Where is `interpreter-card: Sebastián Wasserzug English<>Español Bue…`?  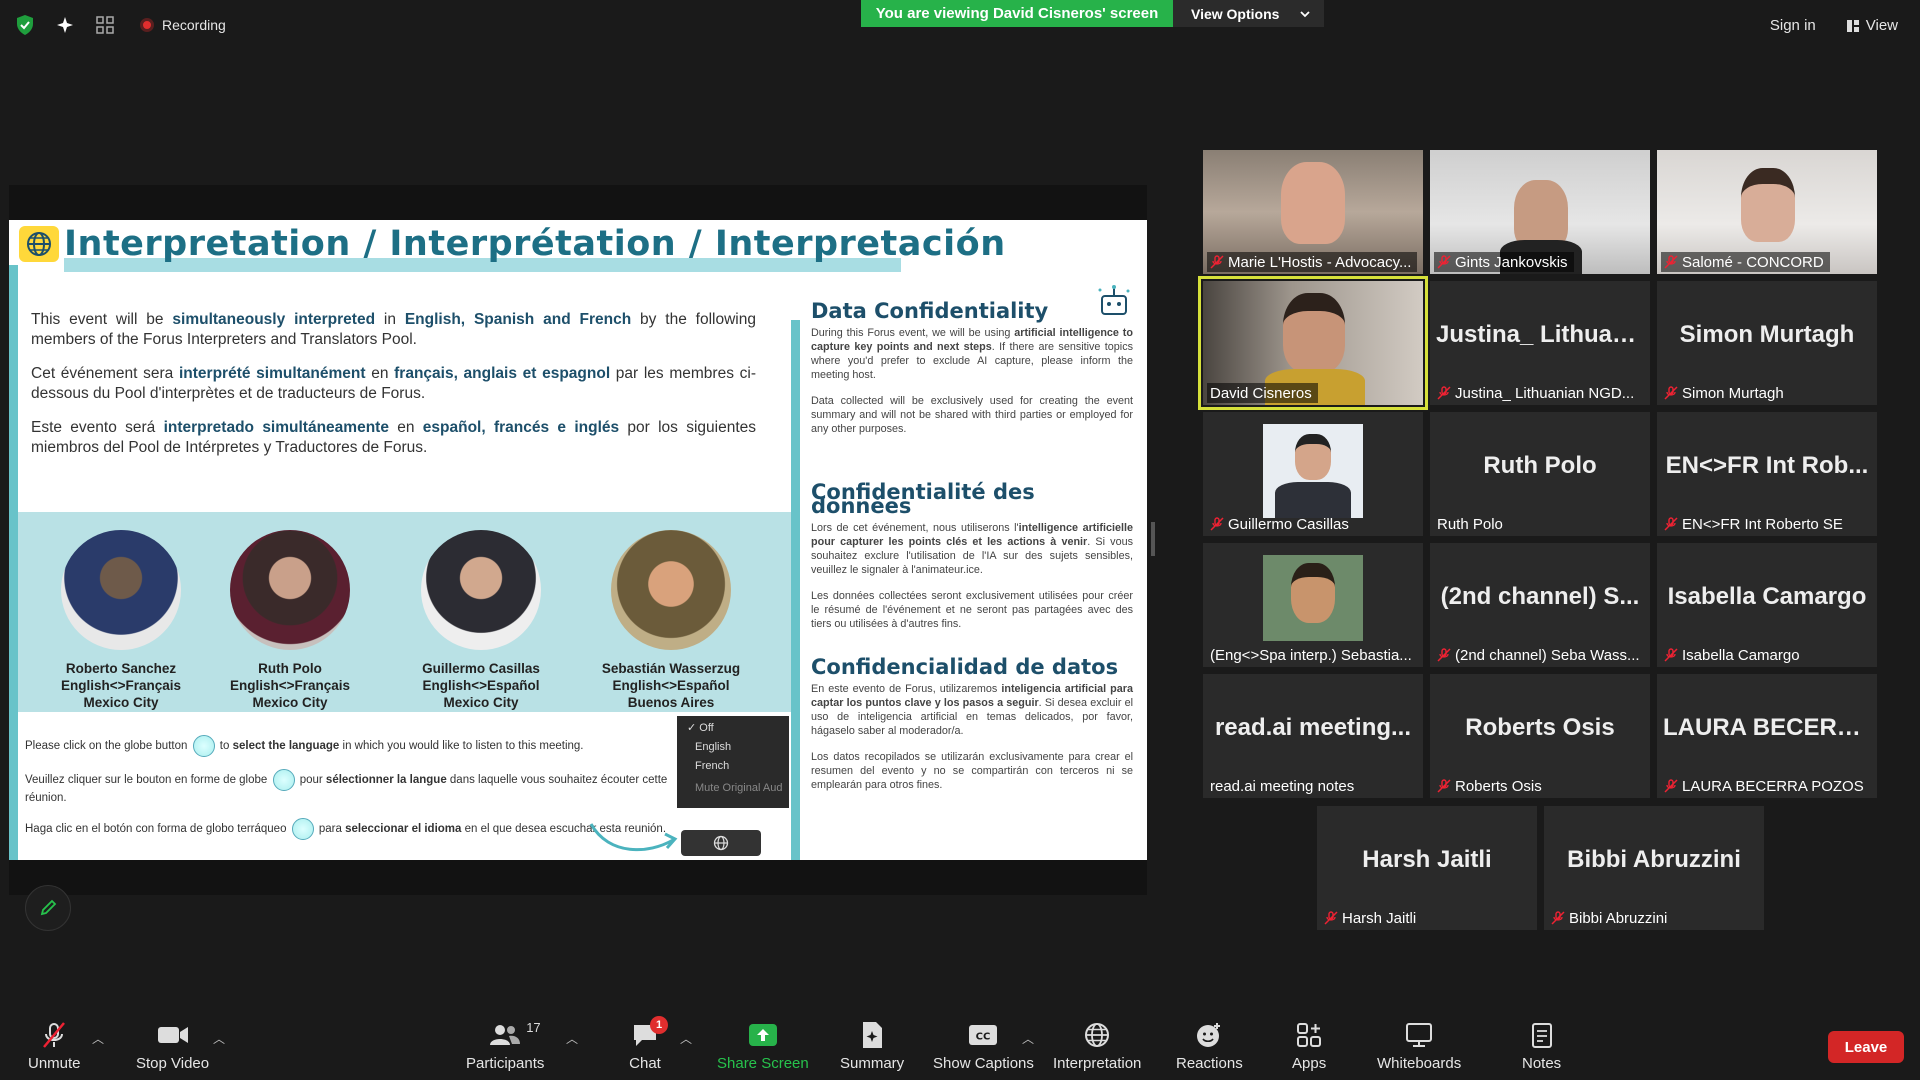
interpreter-card: Sebastián Wasserzug English<>Español Bue… is located at coordinates (671, 620).